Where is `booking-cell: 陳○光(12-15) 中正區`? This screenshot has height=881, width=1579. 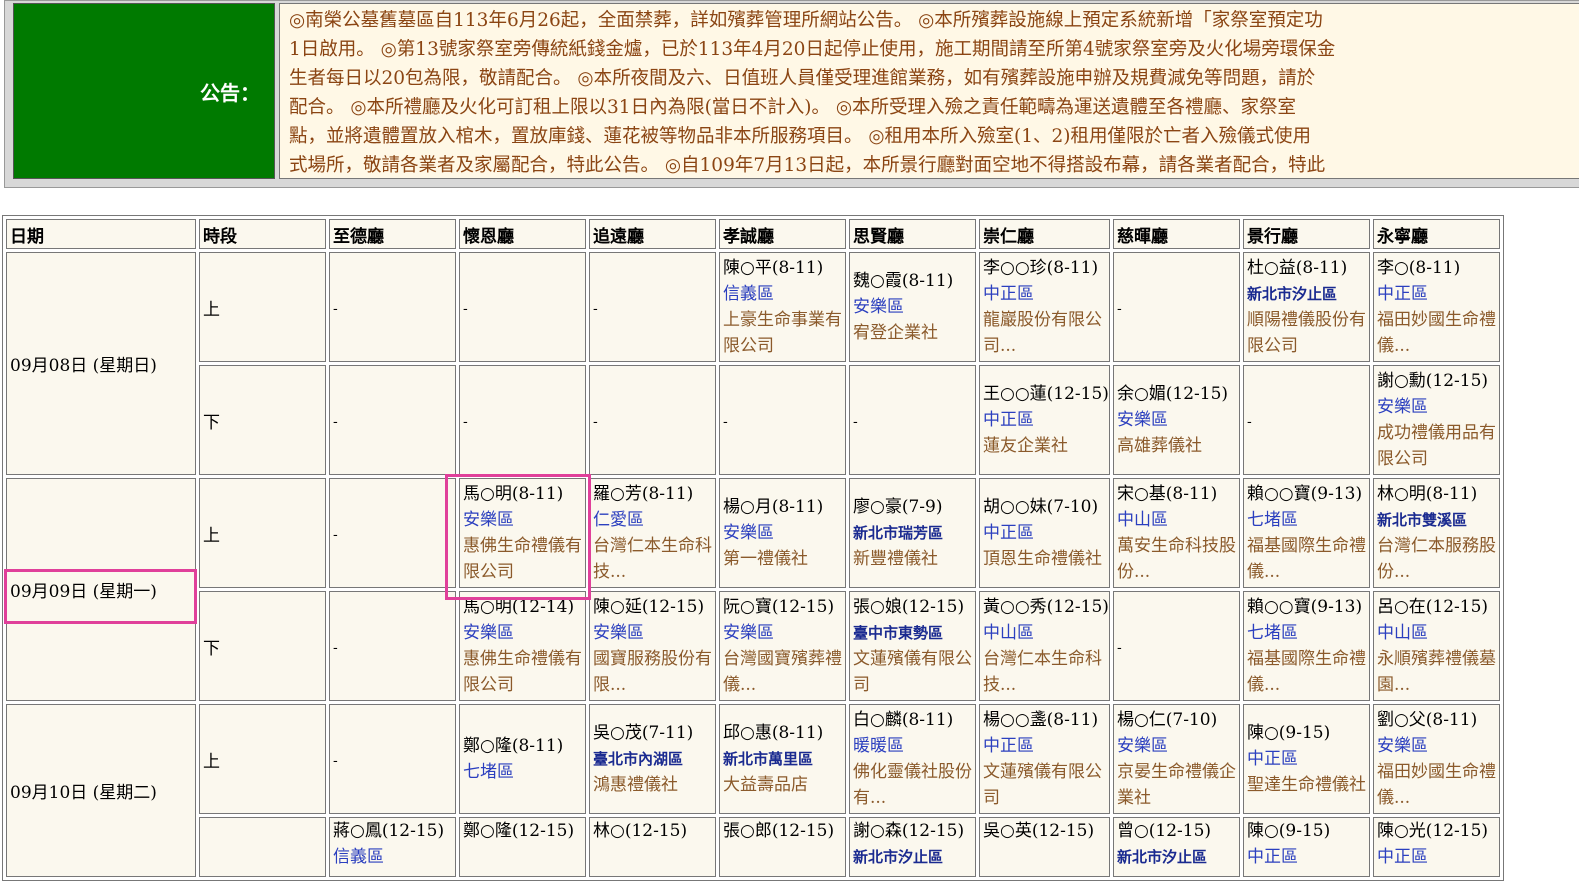
booking-cell: 陳○光(12-15) 中正區 is located at coordinates (1436, 847).